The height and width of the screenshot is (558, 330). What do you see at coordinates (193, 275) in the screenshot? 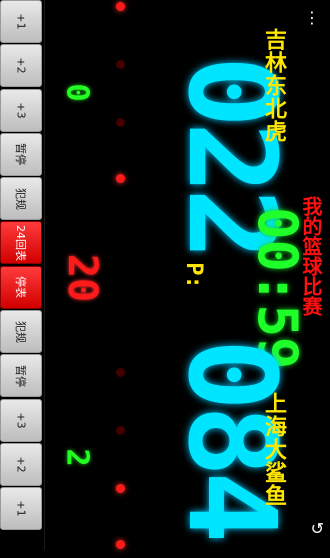
I see `period-label: P:` at bounding box center [193, 275].